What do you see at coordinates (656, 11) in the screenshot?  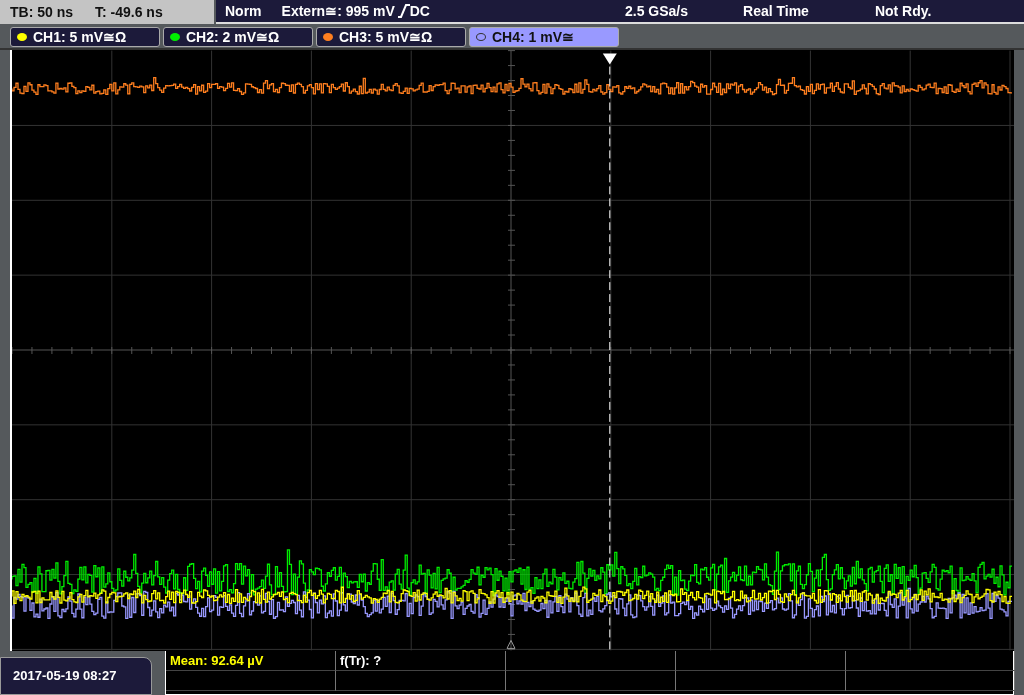 I see `sample-rate-readout: 2.5 GSa/s` at bounding box center [656, 11].